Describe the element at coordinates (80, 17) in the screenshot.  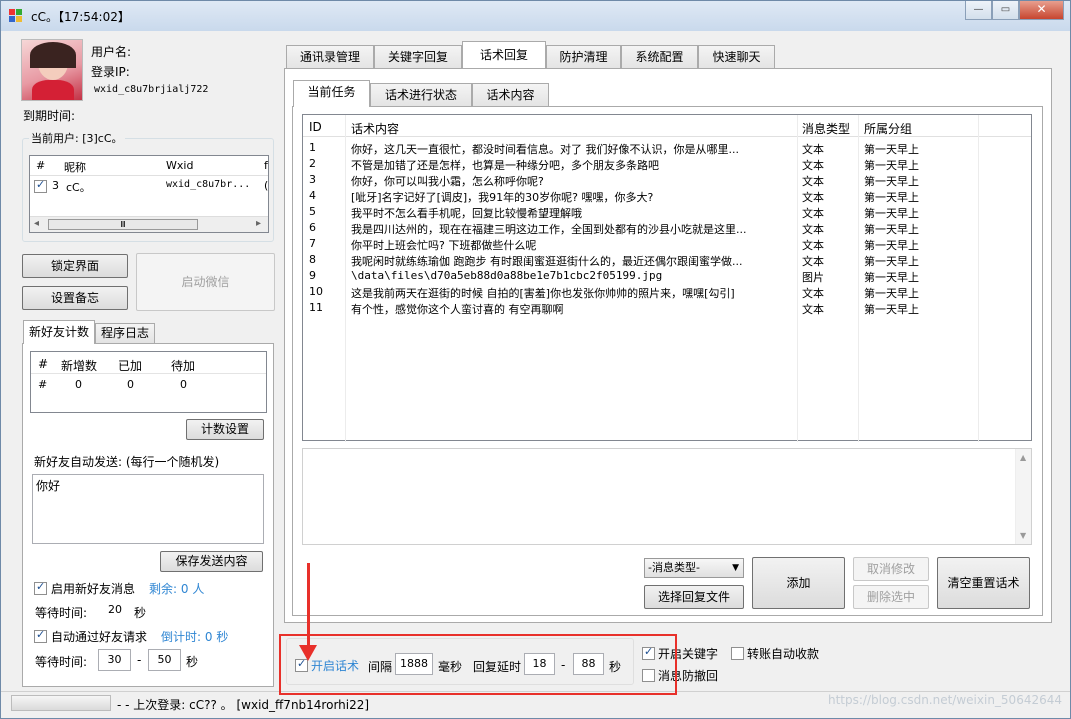
I see `window-title: cC。【17:54:02】` at that location.